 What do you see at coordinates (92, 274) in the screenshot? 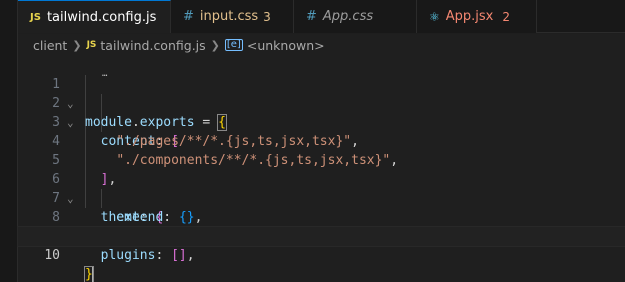
I see `text-cursor` at bounding box center [92, 274].